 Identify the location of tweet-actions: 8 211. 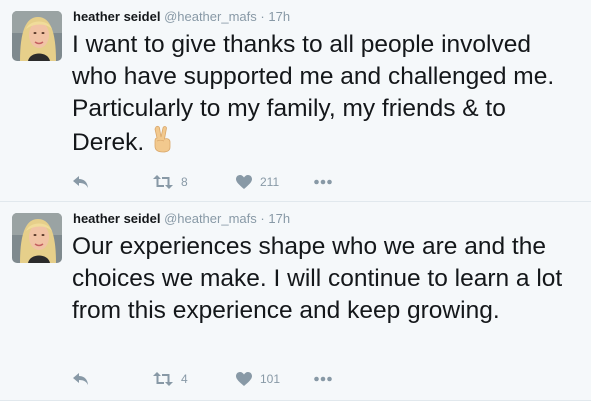
(222, 182).